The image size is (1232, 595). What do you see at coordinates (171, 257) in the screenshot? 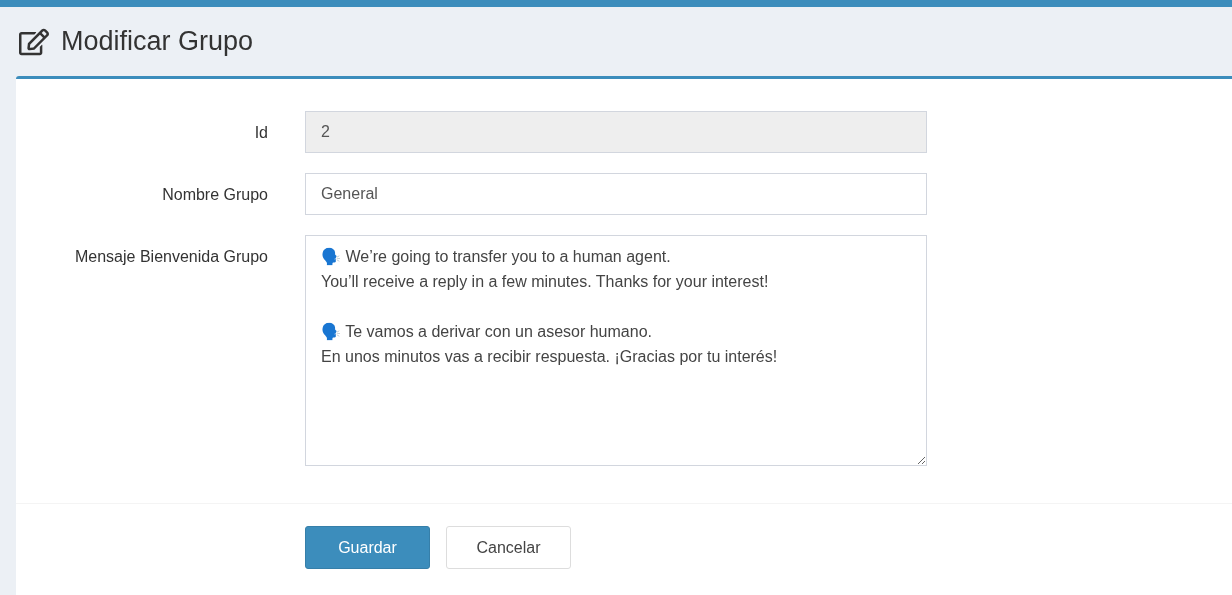
I see `field-label: Mensaje Bienvenida Grupo` at bounding box center [171, 257].